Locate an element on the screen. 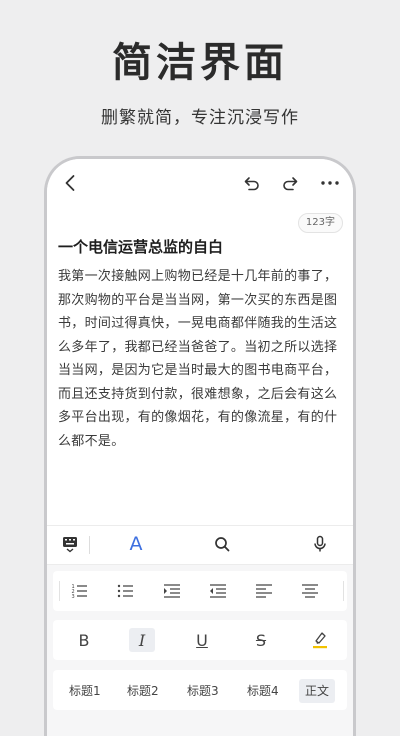 The width and height of the screenshot is (400, 736). microphone-icon is located at coordinates (320, 544).